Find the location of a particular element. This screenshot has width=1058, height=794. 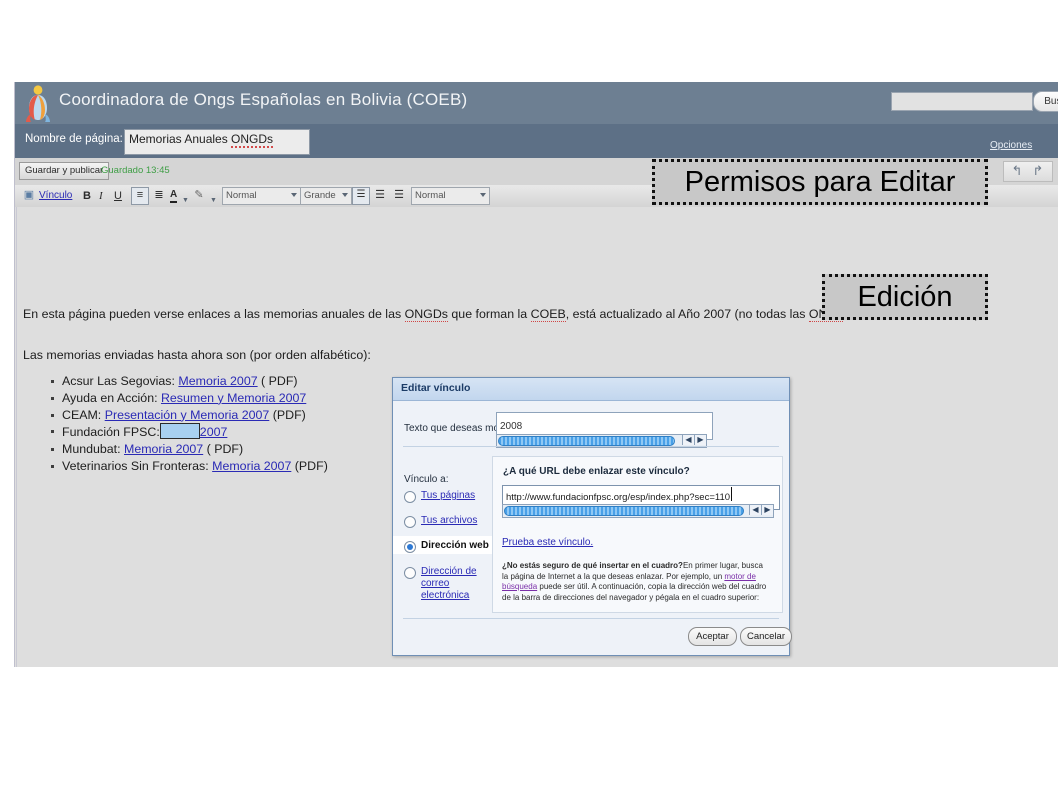

radio-label: Dirección de correo electrónica is located at coordinates (449, 583).